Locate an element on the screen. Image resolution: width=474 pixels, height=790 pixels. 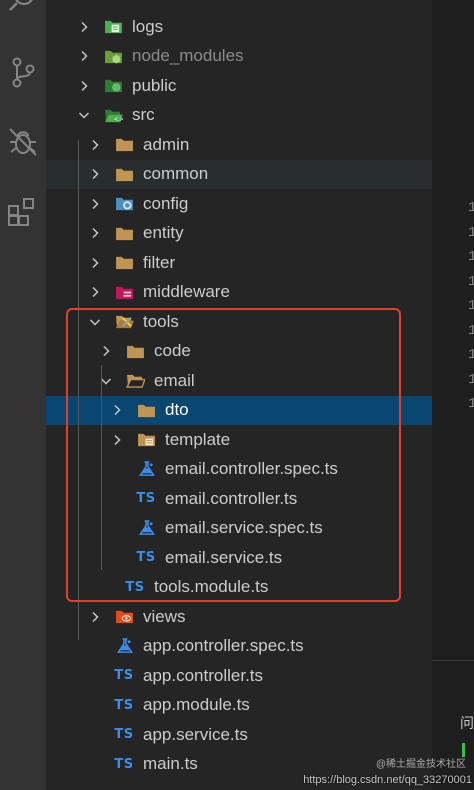
file-item: TS app.controller.ts is located at coordinates (239, 675).